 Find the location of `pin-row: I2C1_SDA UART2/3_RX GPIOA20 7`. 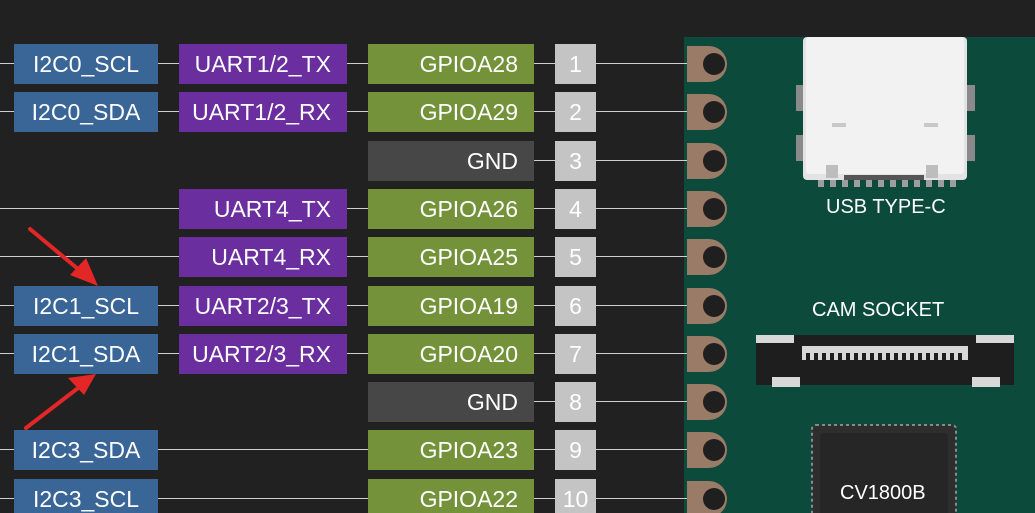

pin-row: I2C1_SDA UART2/3_RX GPIOA20 7 is located at coordinates (517, 354).